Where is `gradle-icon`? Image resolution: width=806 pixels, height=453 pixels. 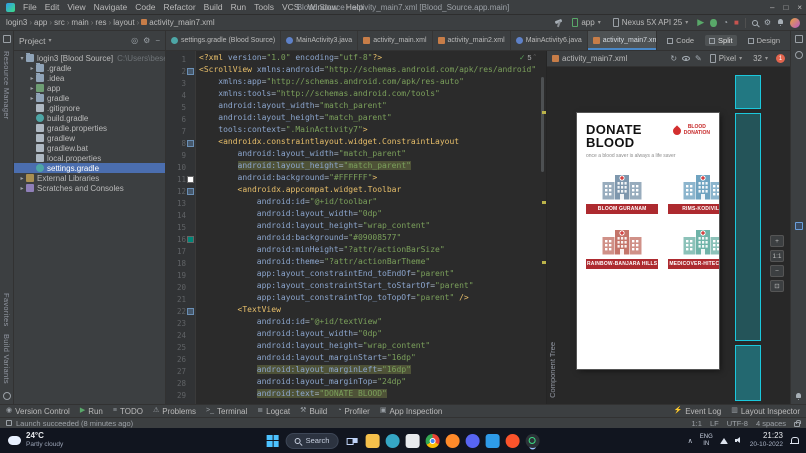
gradle-icon is located at coordinates (798, 55).